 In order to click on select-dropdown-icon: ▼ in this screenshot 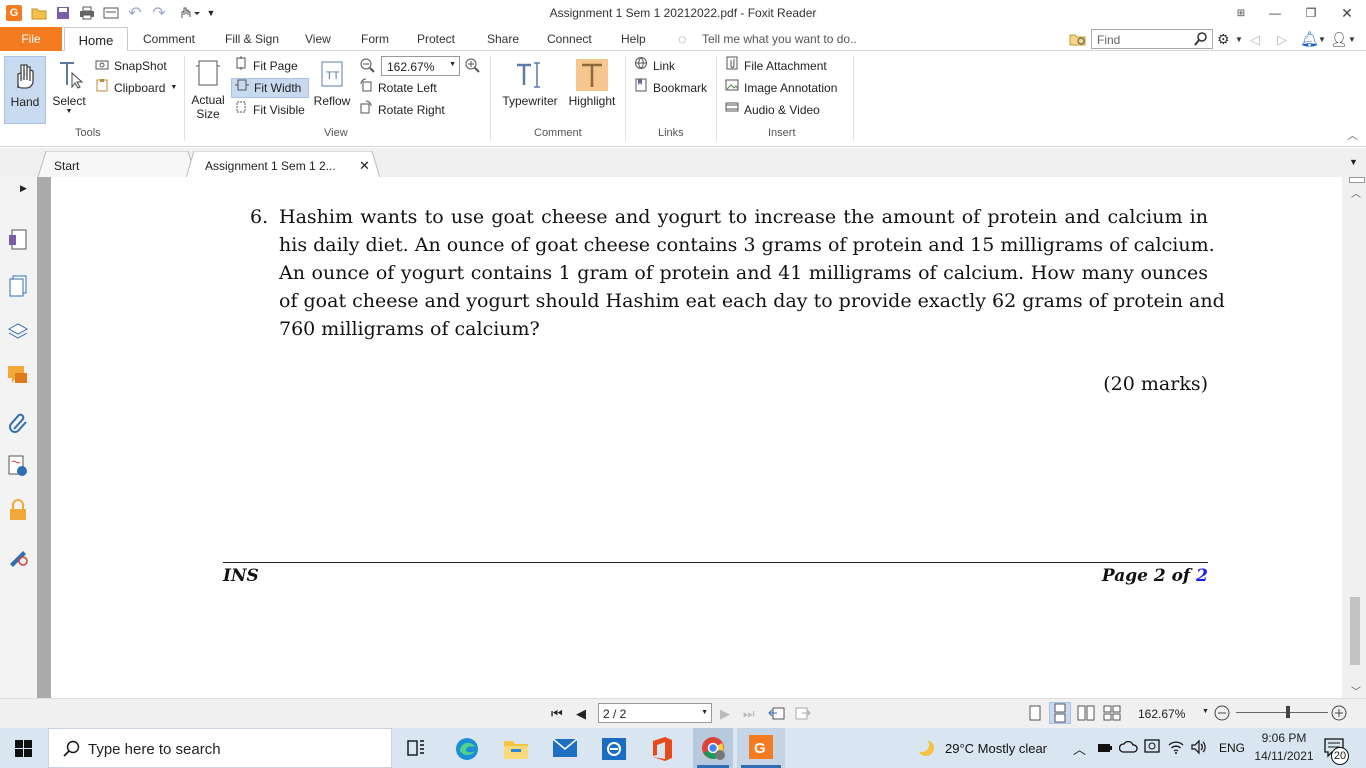, I will do `click(69, 111)`.